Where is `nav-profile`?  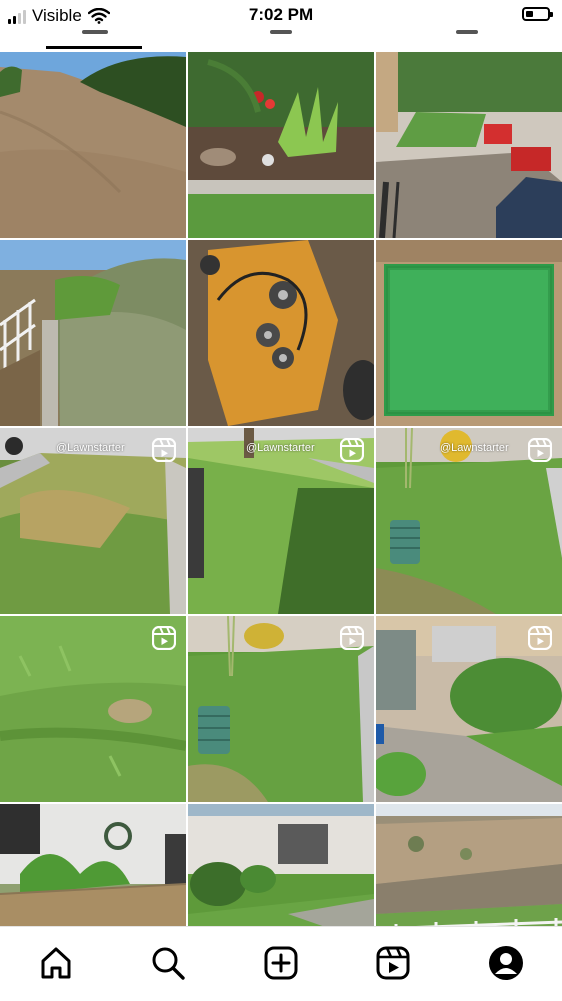
nav-profile is located at coordinates (506, 963).